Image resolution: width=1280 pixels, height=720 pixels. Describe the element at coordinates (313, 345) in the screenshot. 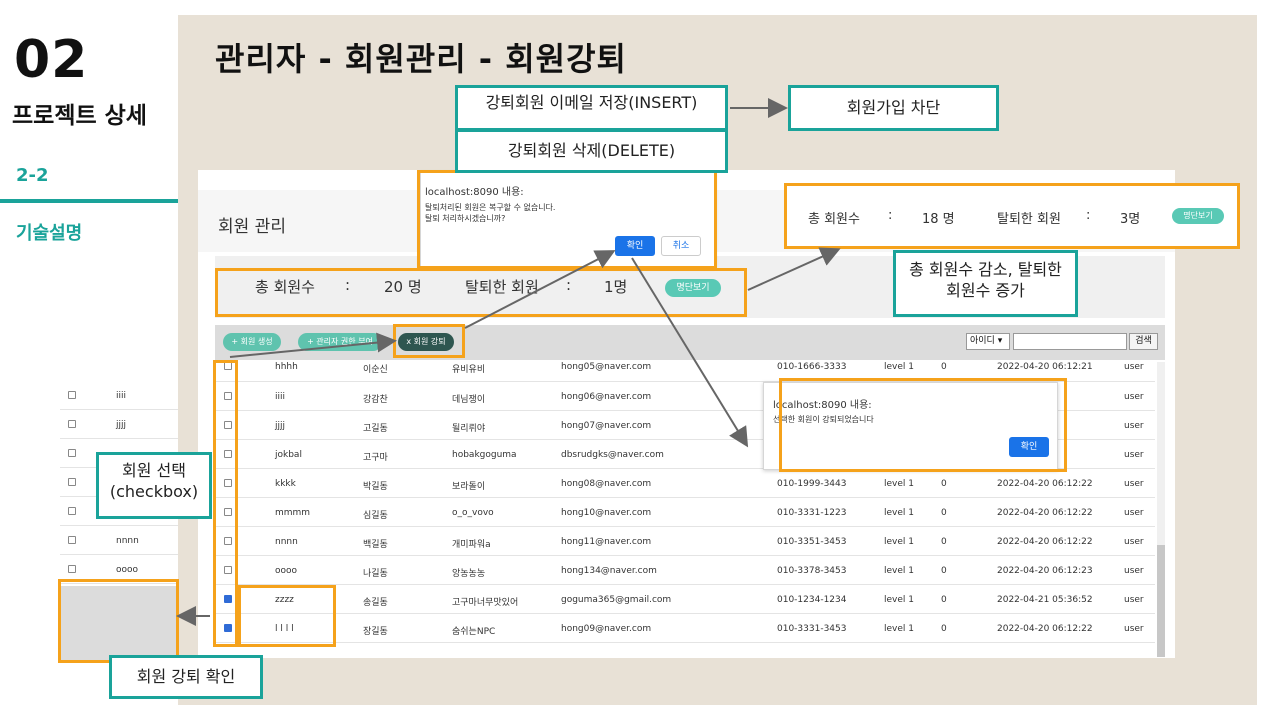

I see `arrow-checkbox-to-kick` at that location.